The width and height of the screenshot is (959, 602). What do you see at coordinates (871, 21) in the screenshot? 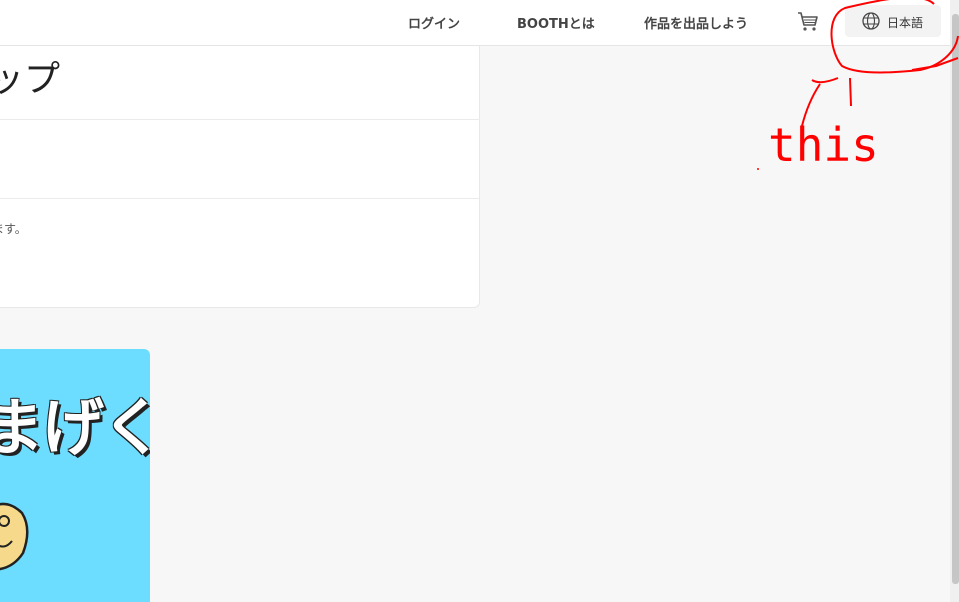
I see `globe-icon` at bounding box center [871, 21].